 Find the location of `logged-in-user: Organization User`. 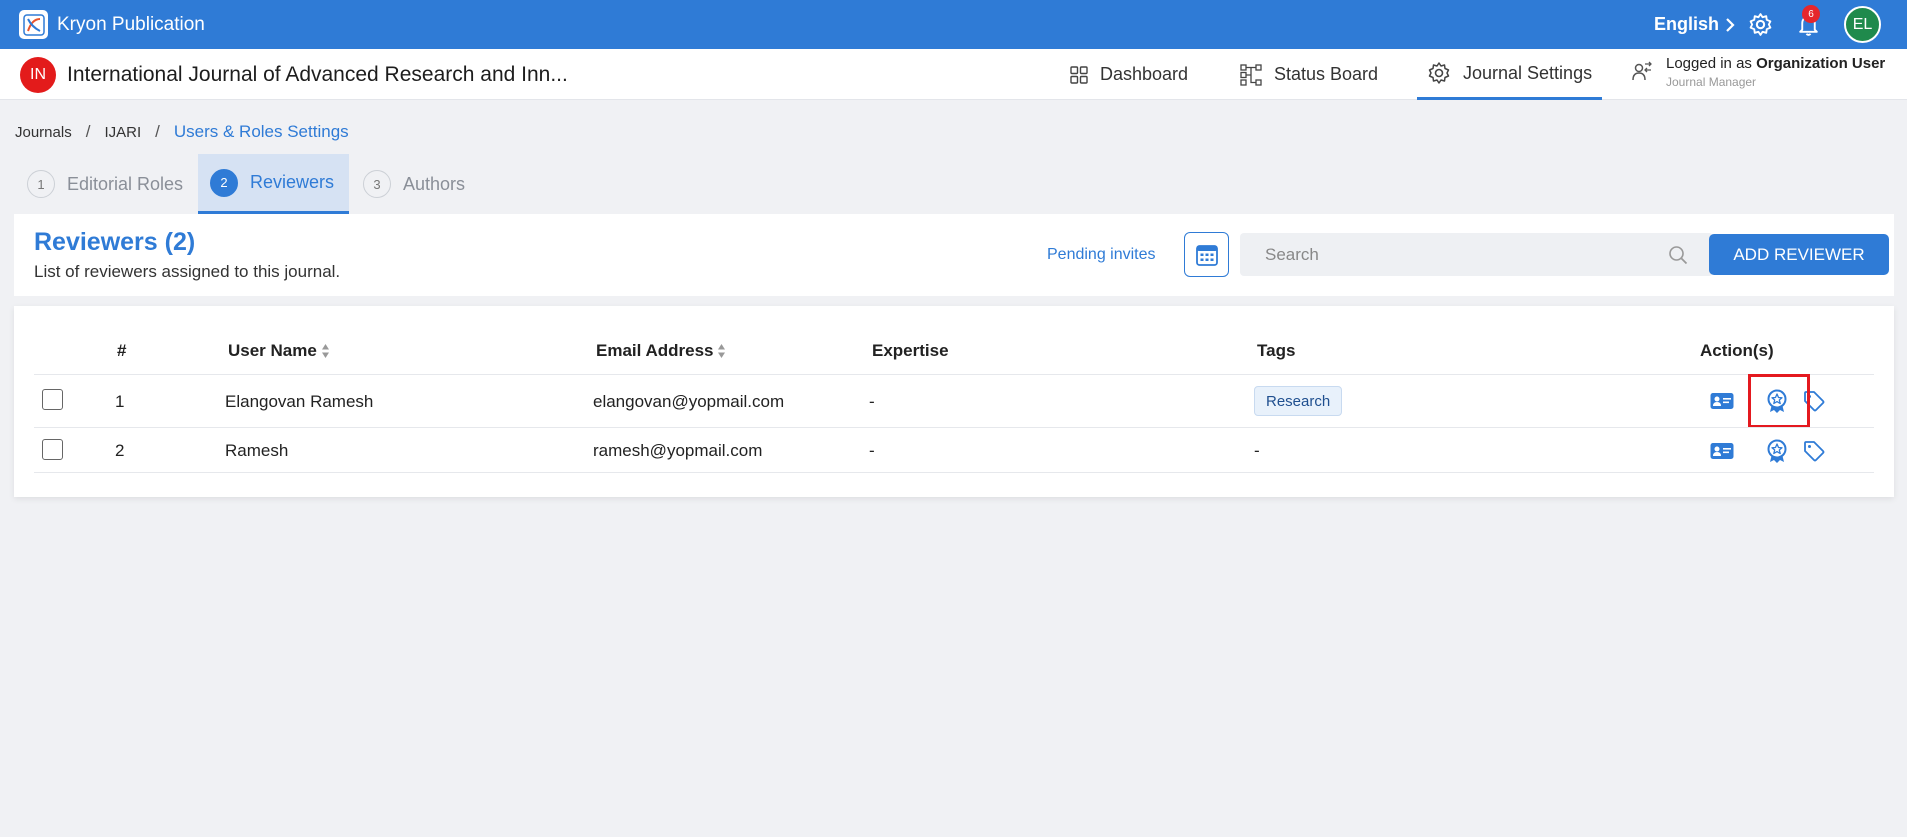

logged-in-user: Organization User is located at coordinates (1821, 63).